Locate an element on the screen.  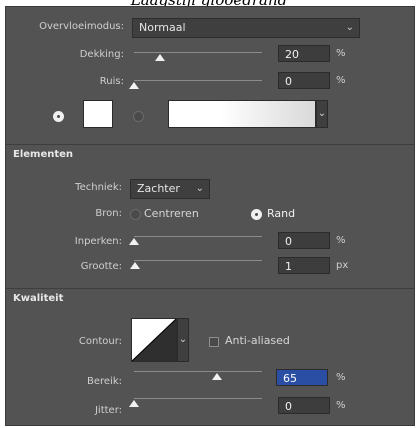
size-slider-track is located at coordinates (198, 260).